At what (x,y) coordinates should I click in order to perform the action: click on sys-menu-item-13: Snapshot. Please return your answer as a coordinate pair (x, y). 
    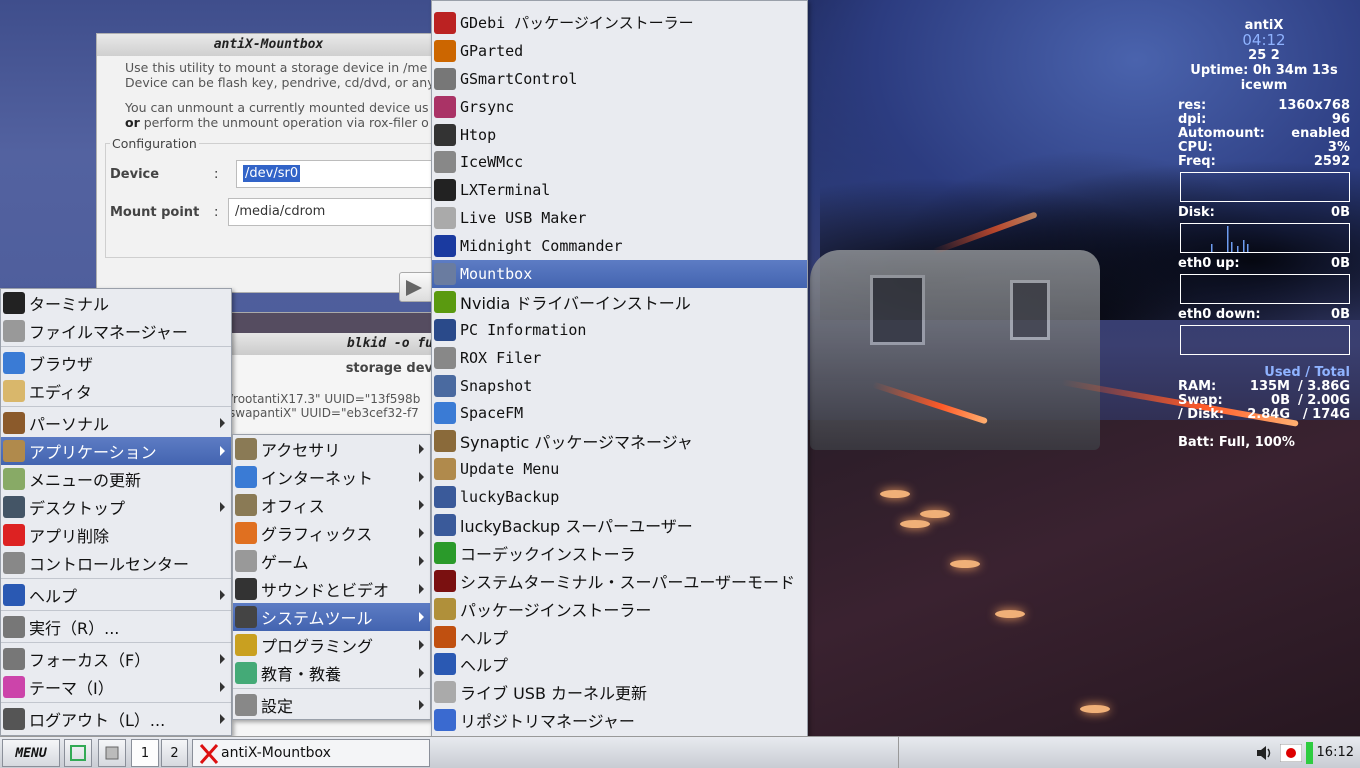
    Looking at the image, I should click on (619, 386).